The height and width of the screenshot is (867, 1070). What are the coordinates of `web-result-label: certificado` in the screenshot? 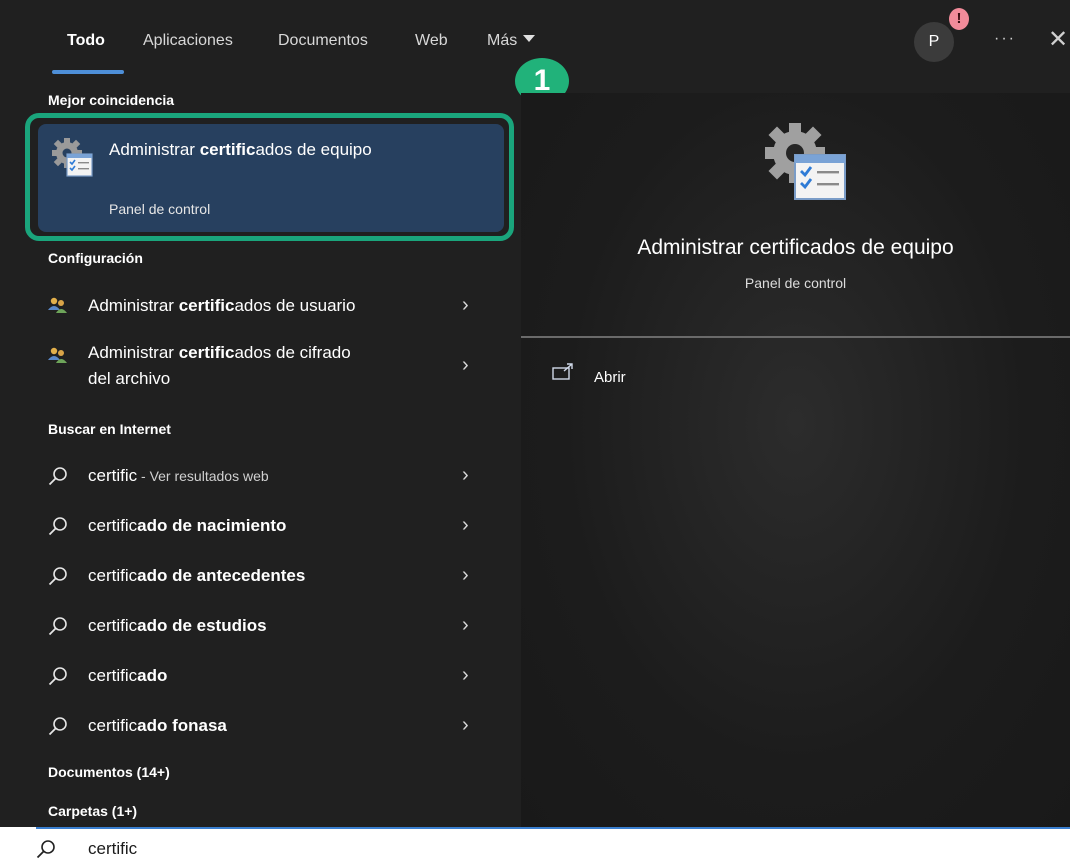 It's located at (127, 676).